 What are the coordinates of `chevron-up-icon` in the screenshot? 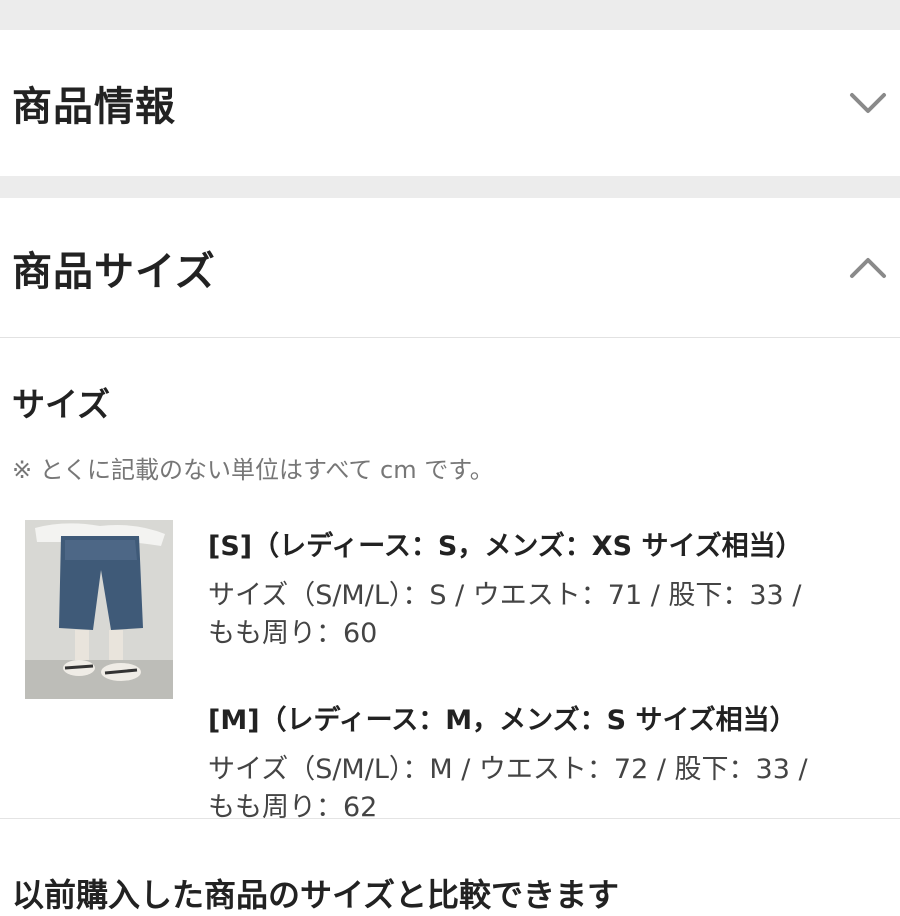 It's located at (868, 268).